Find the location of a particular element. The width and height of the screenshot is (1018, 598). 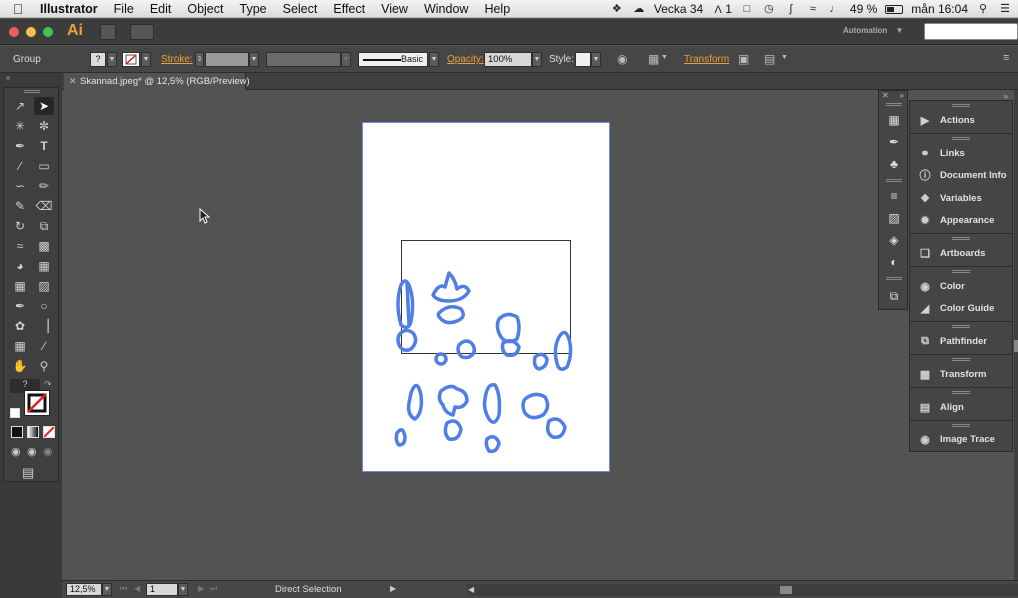

zoom-dropdown: ▼ is located at coordinates (107, 589).